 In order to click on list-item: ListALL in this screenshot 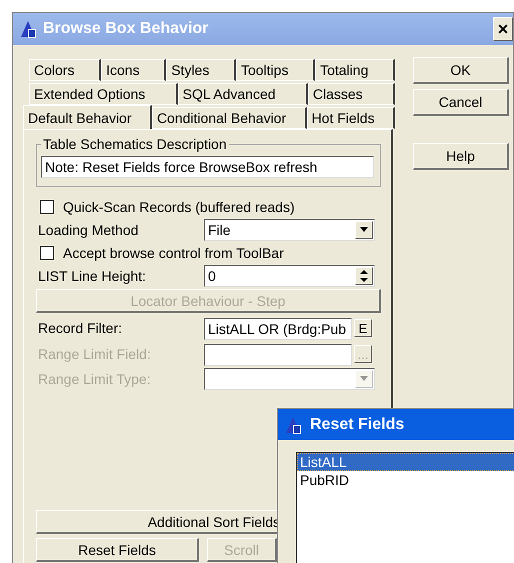, I will do `click(405, 462)`.